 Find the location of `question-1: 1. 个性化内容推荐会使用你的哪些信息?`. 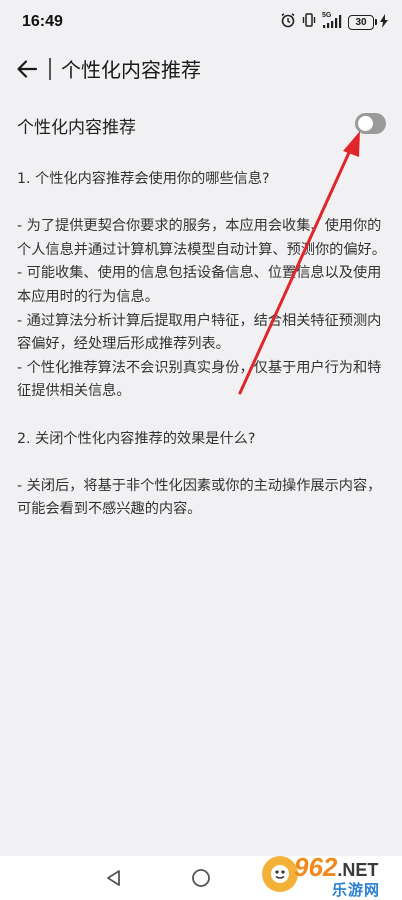

question-1: 1. 个性化内容推荐会使用你的哪些信息? is located at coordinates (143, 179).